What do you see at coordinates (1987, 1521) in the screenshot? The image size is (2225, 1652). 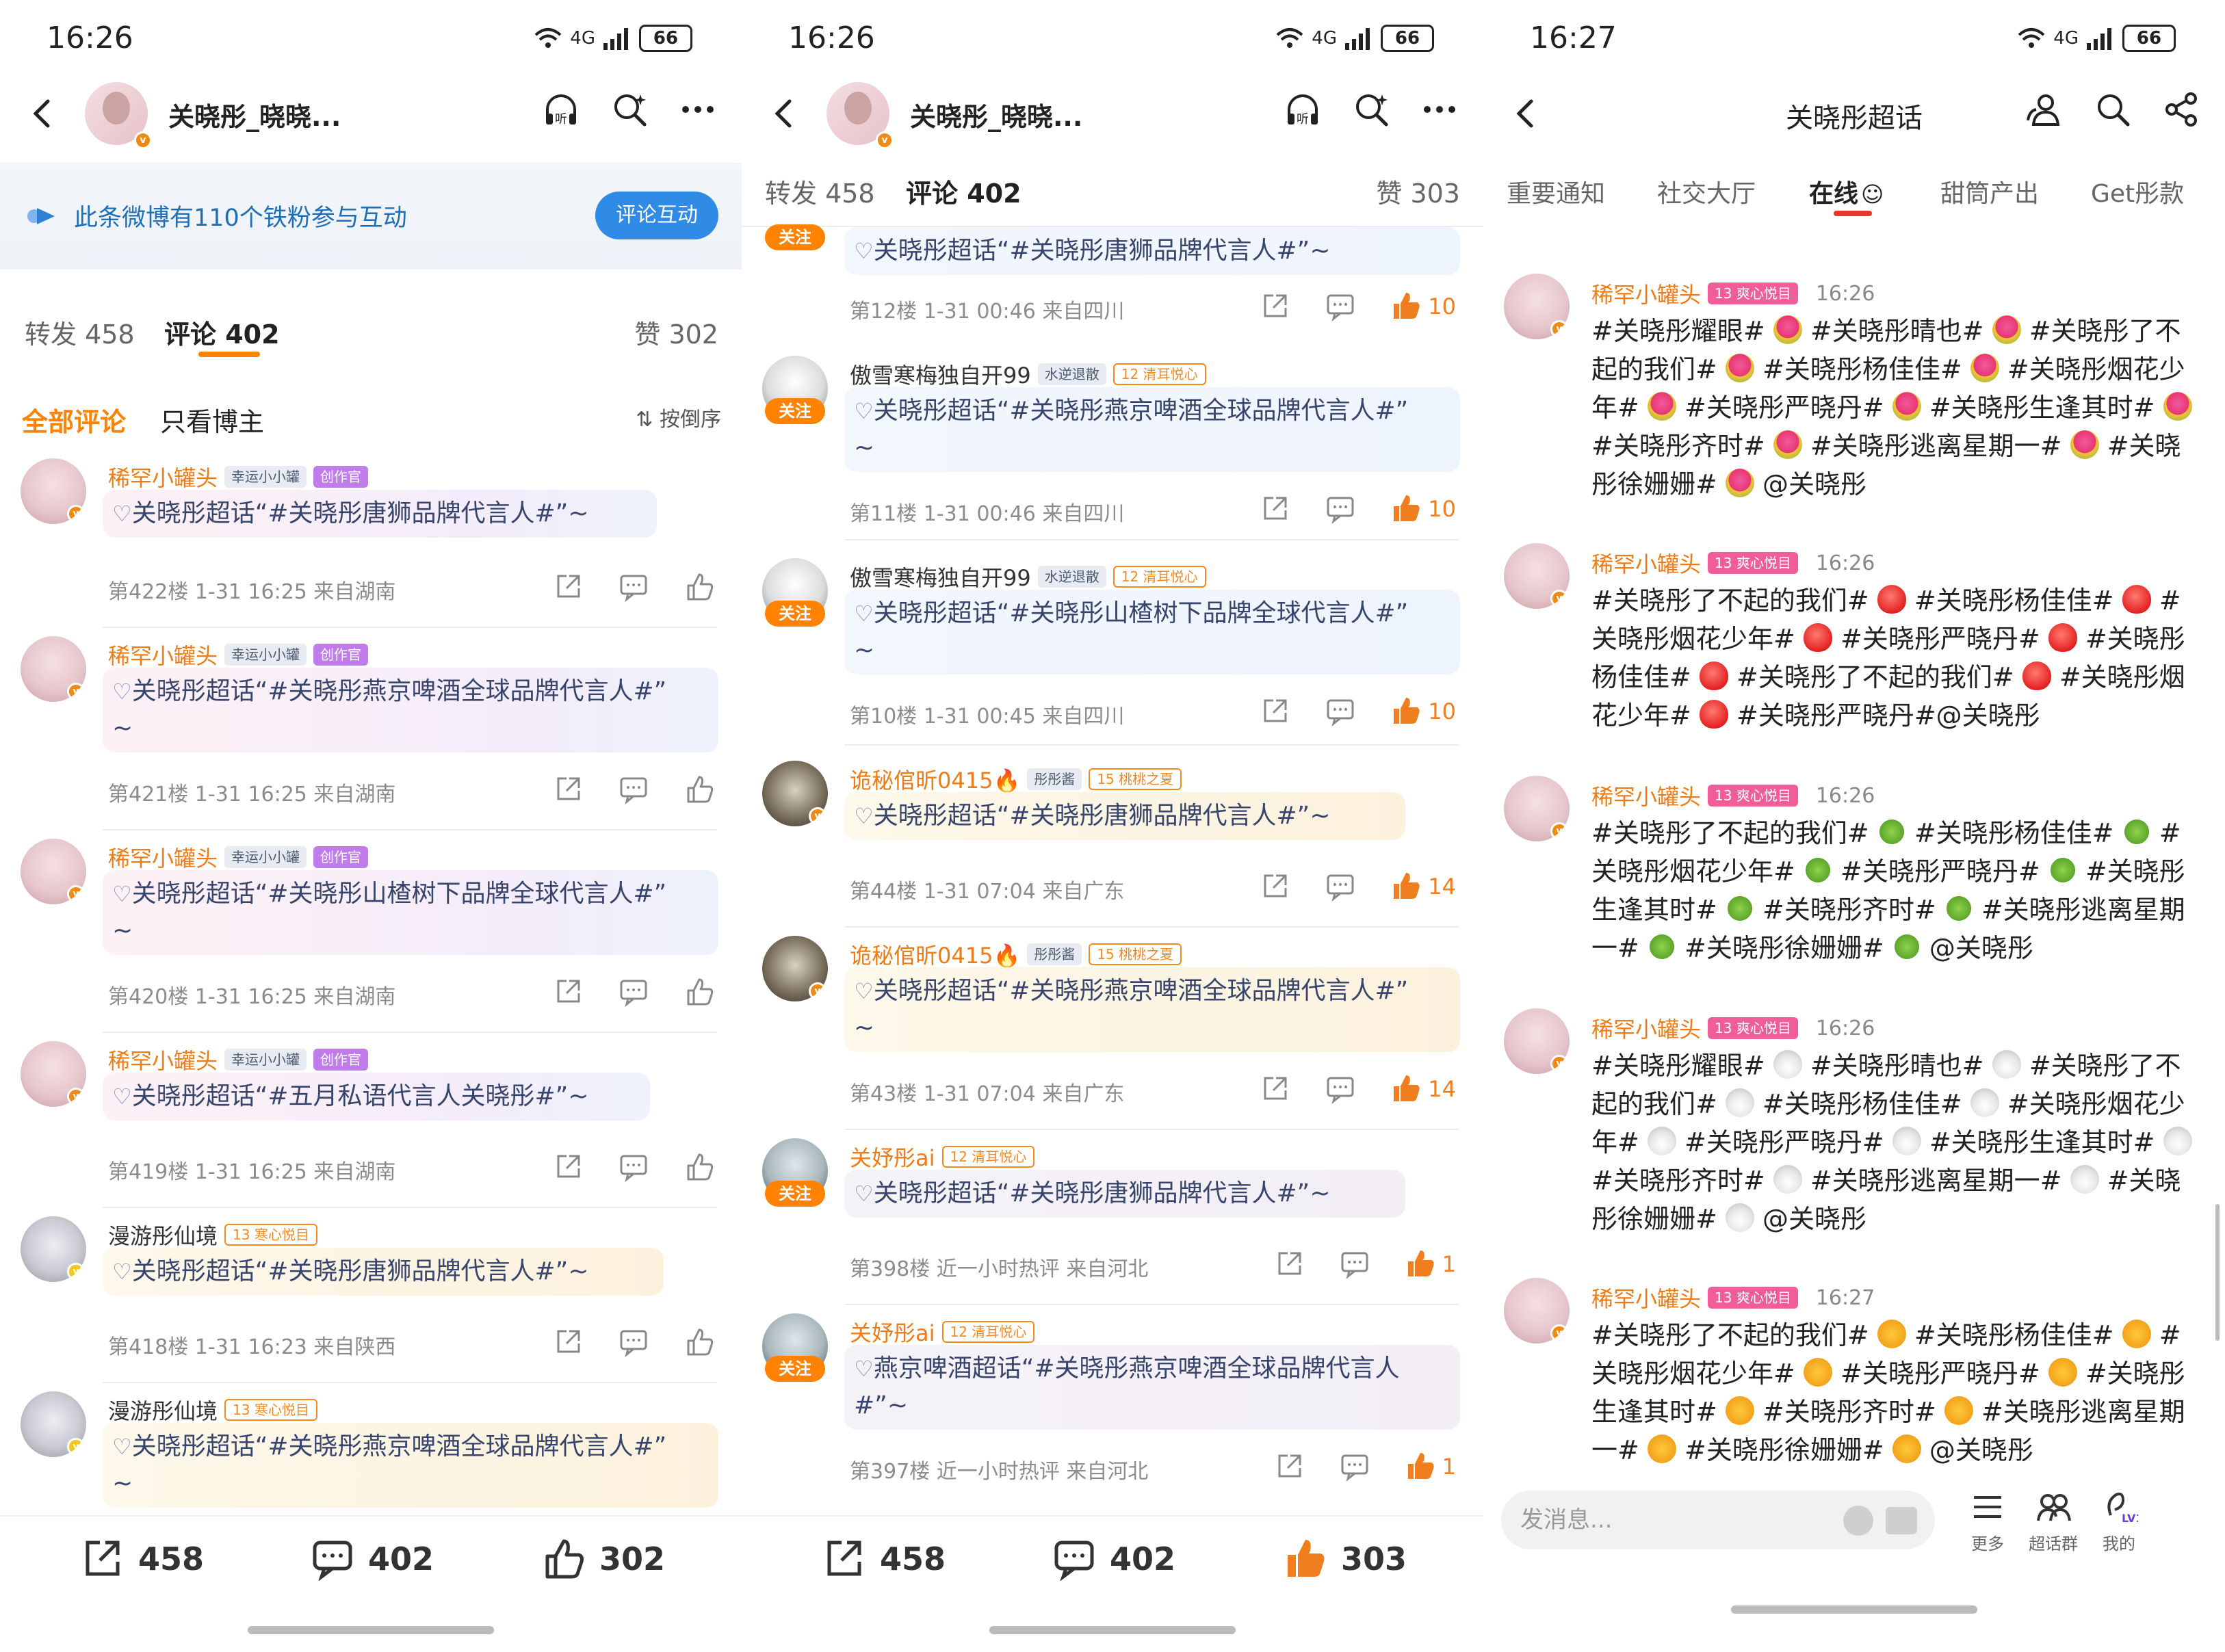 I see `more-button: 更多` at bounding box center [1987, 1521].